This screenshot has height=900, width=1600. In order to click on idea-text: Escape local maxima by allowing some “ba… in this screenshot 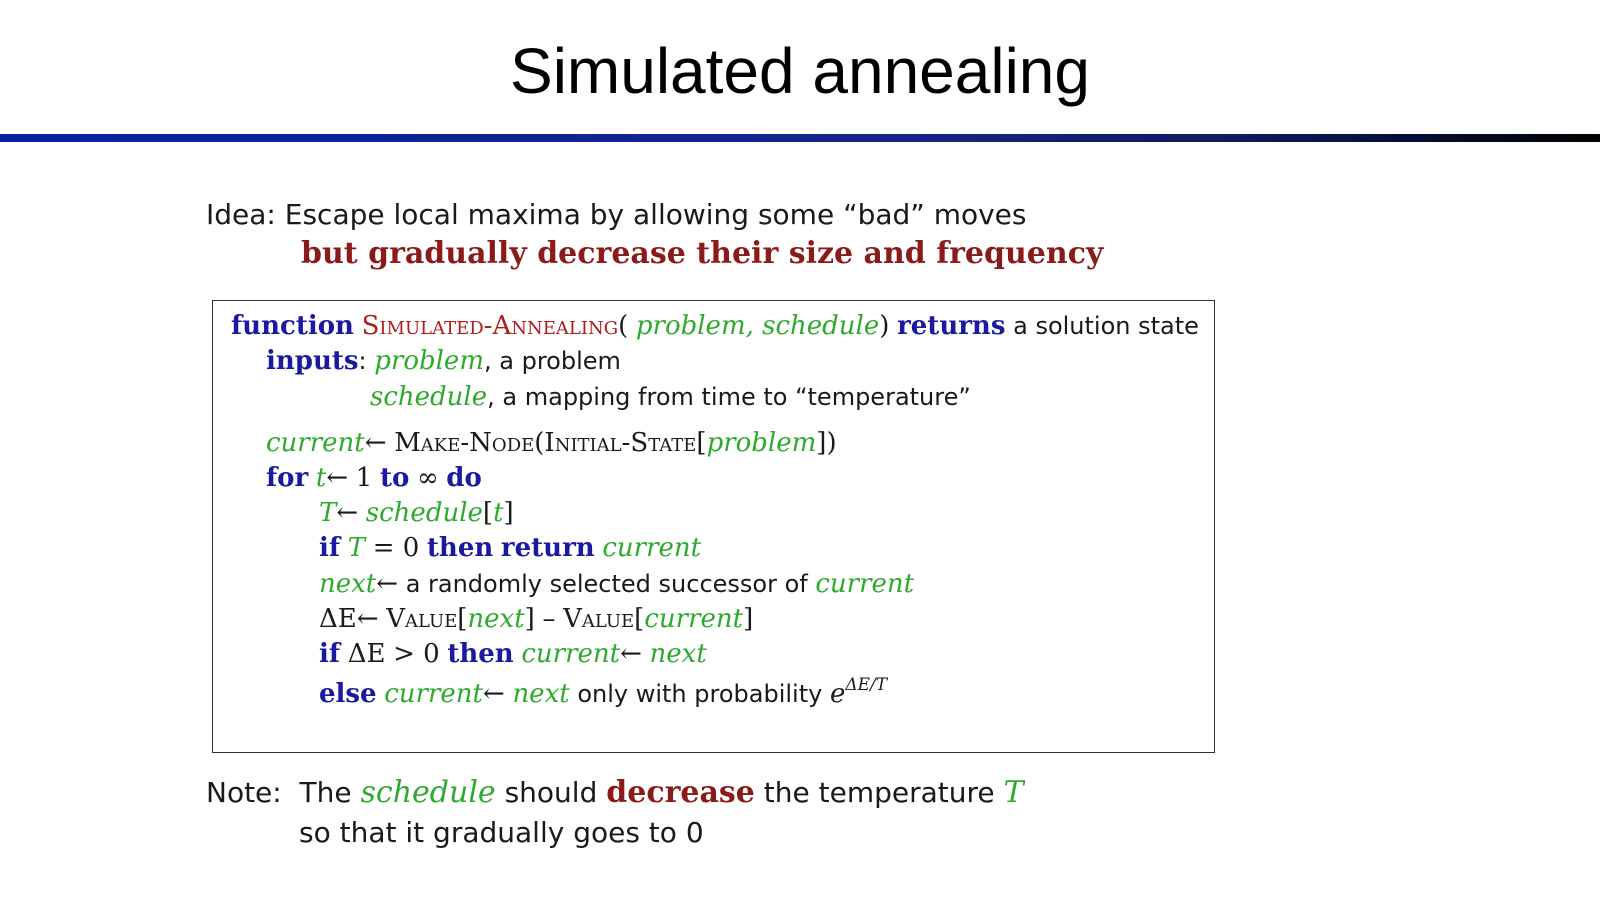, I will do `click(655, 214)`.